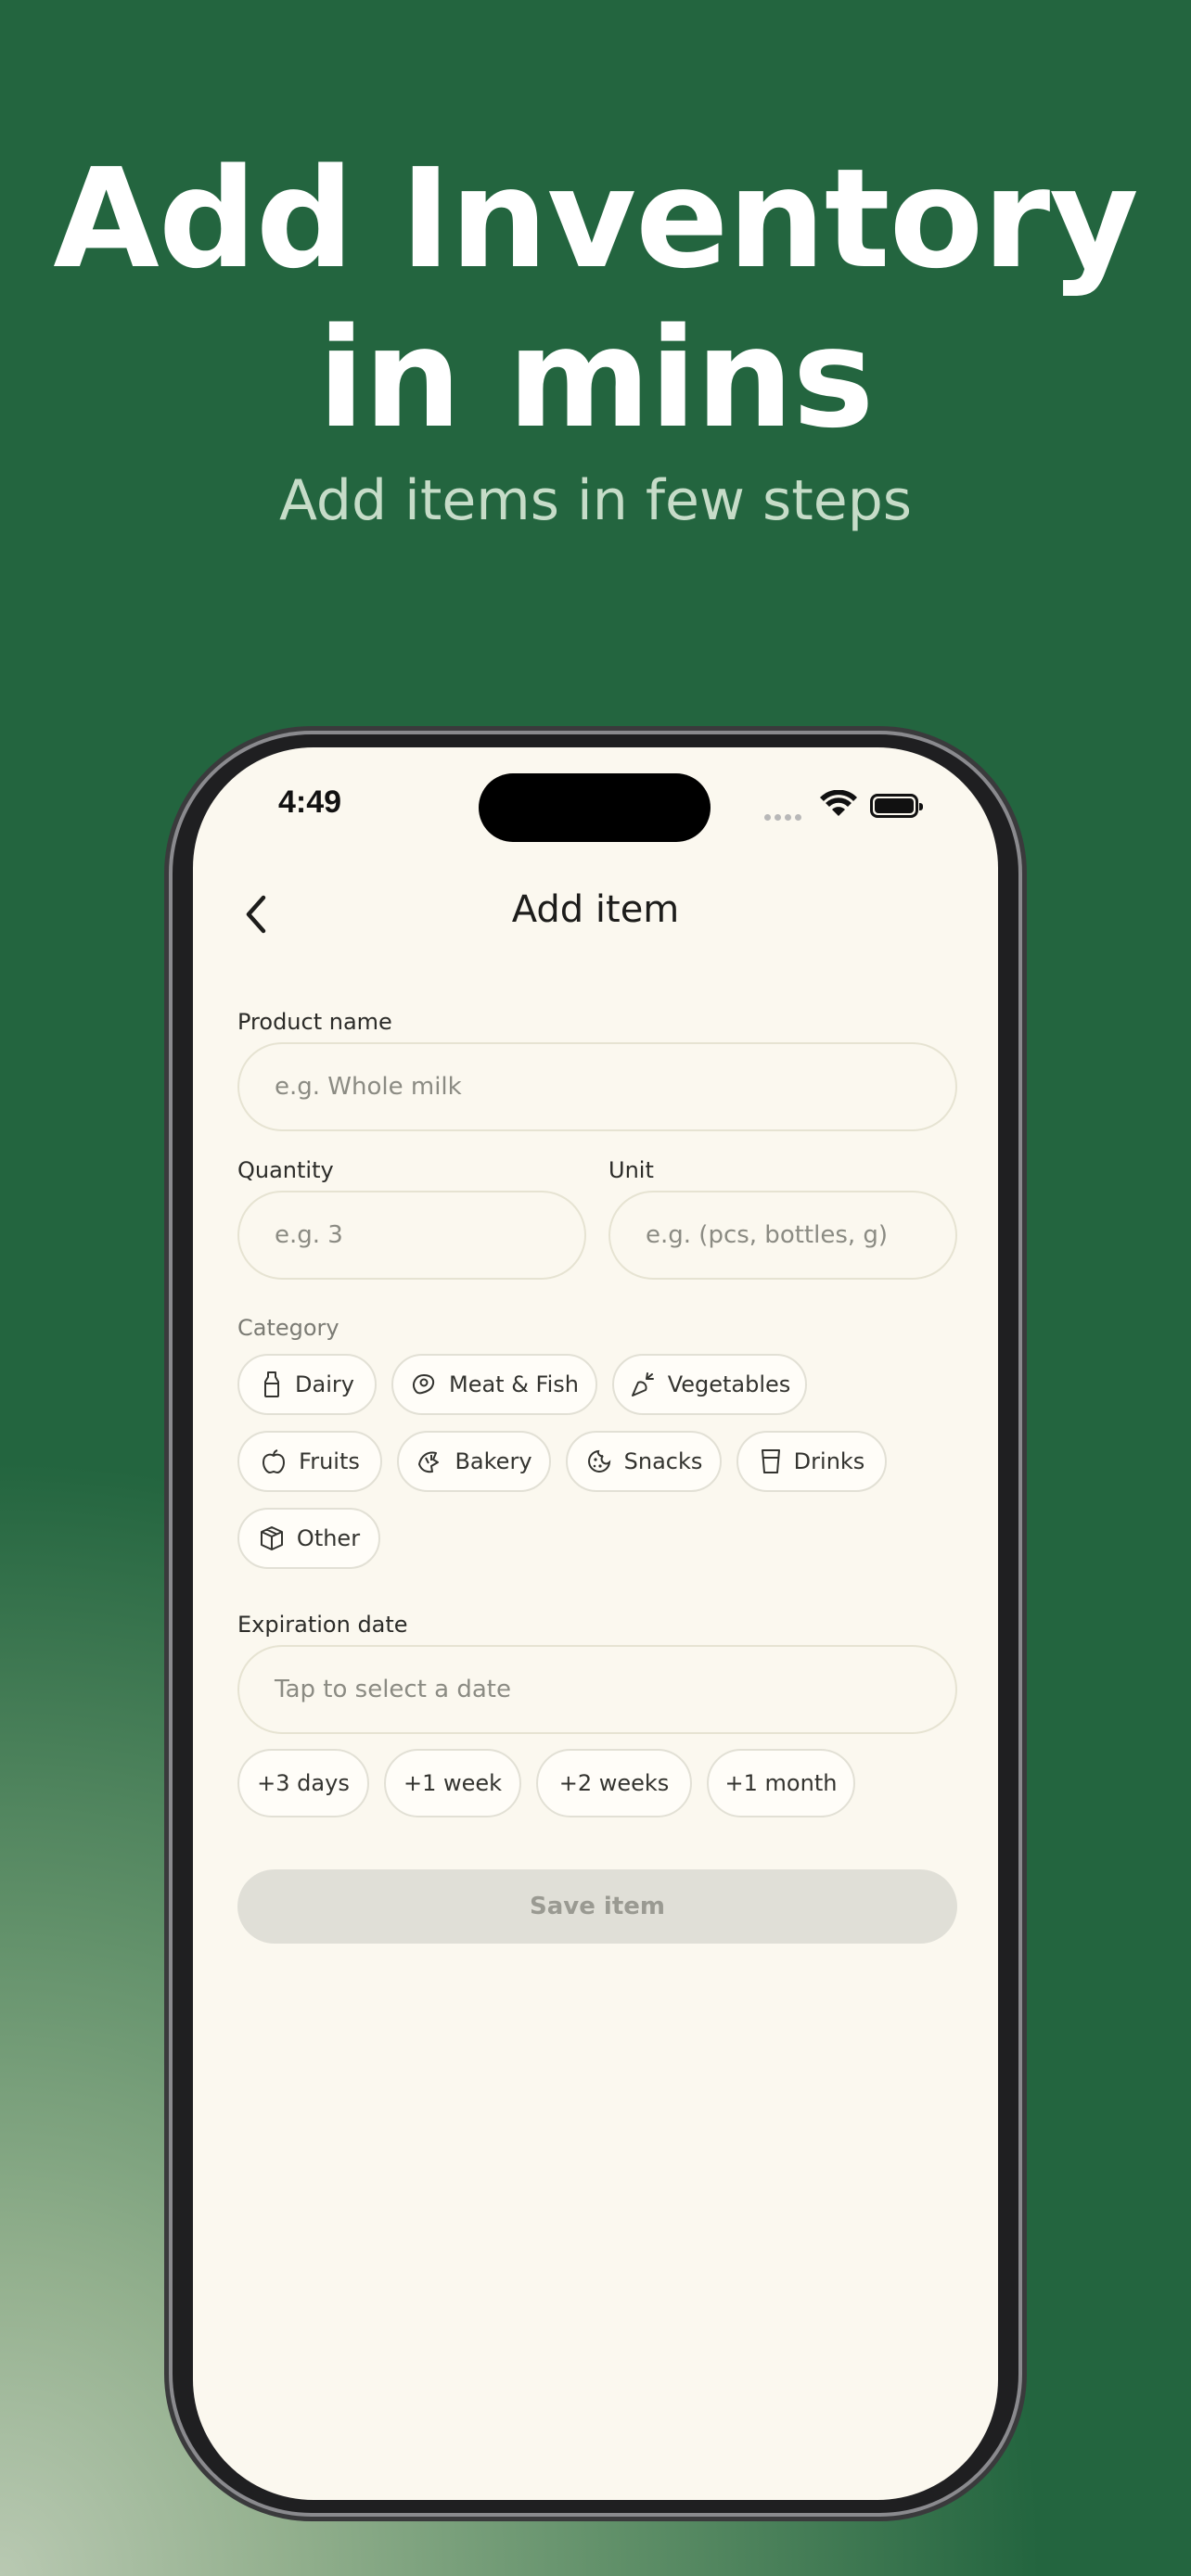  I want to click on status-time: 4:49, so click(310, 802).